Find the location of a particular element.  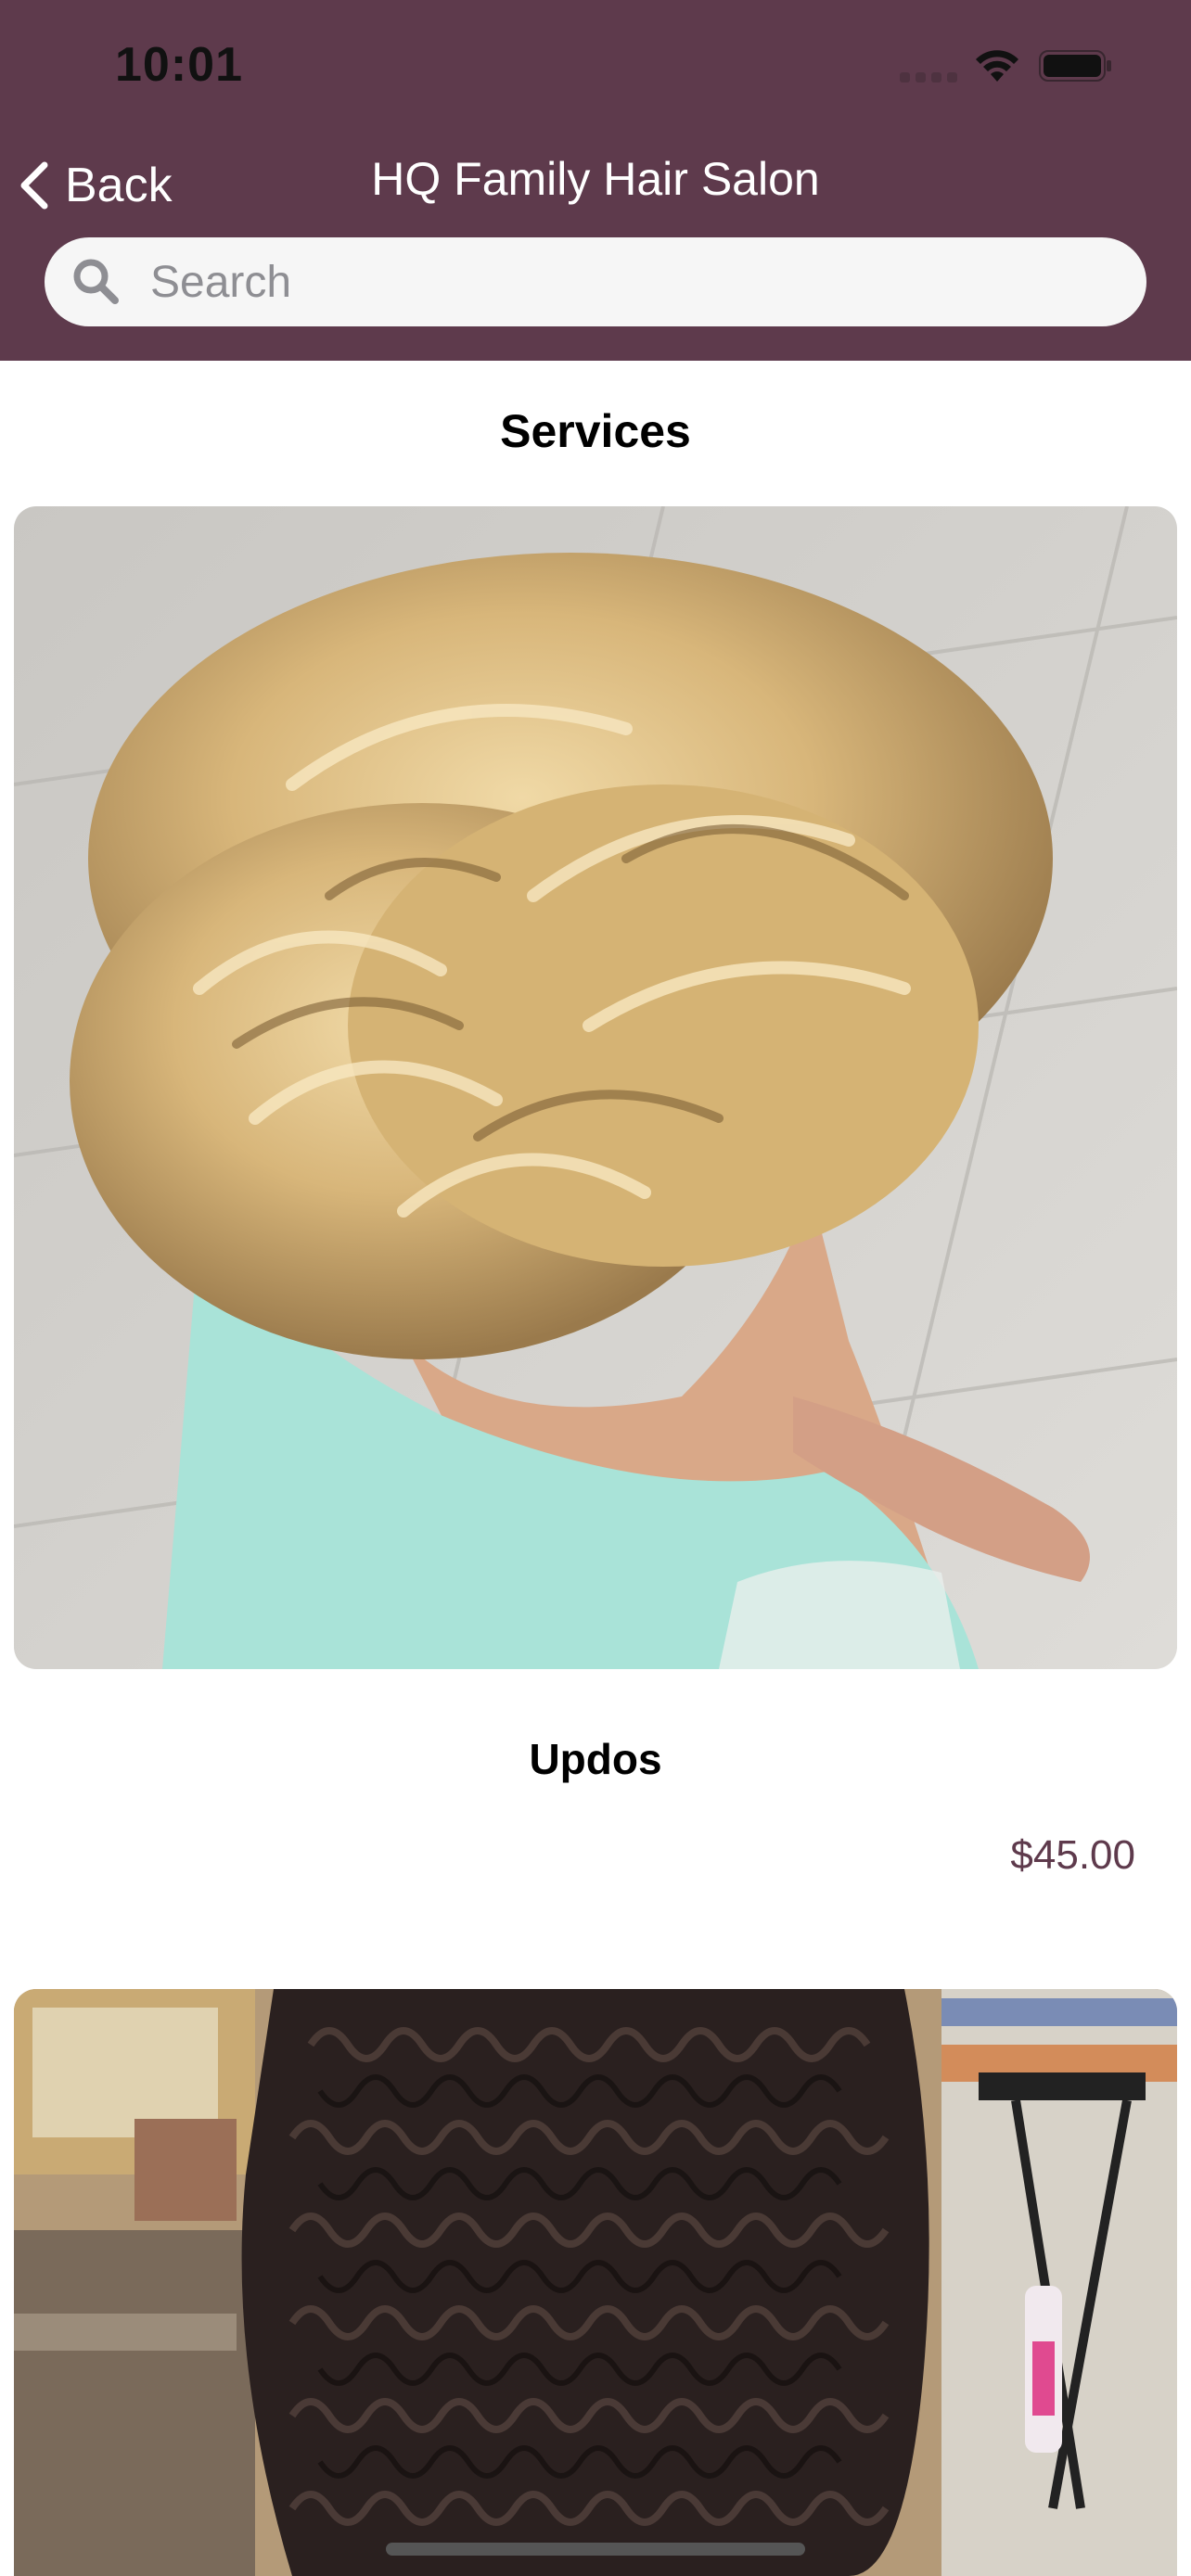

page-title: HQ Family Hair Salon is located at coordinates (595, 179).